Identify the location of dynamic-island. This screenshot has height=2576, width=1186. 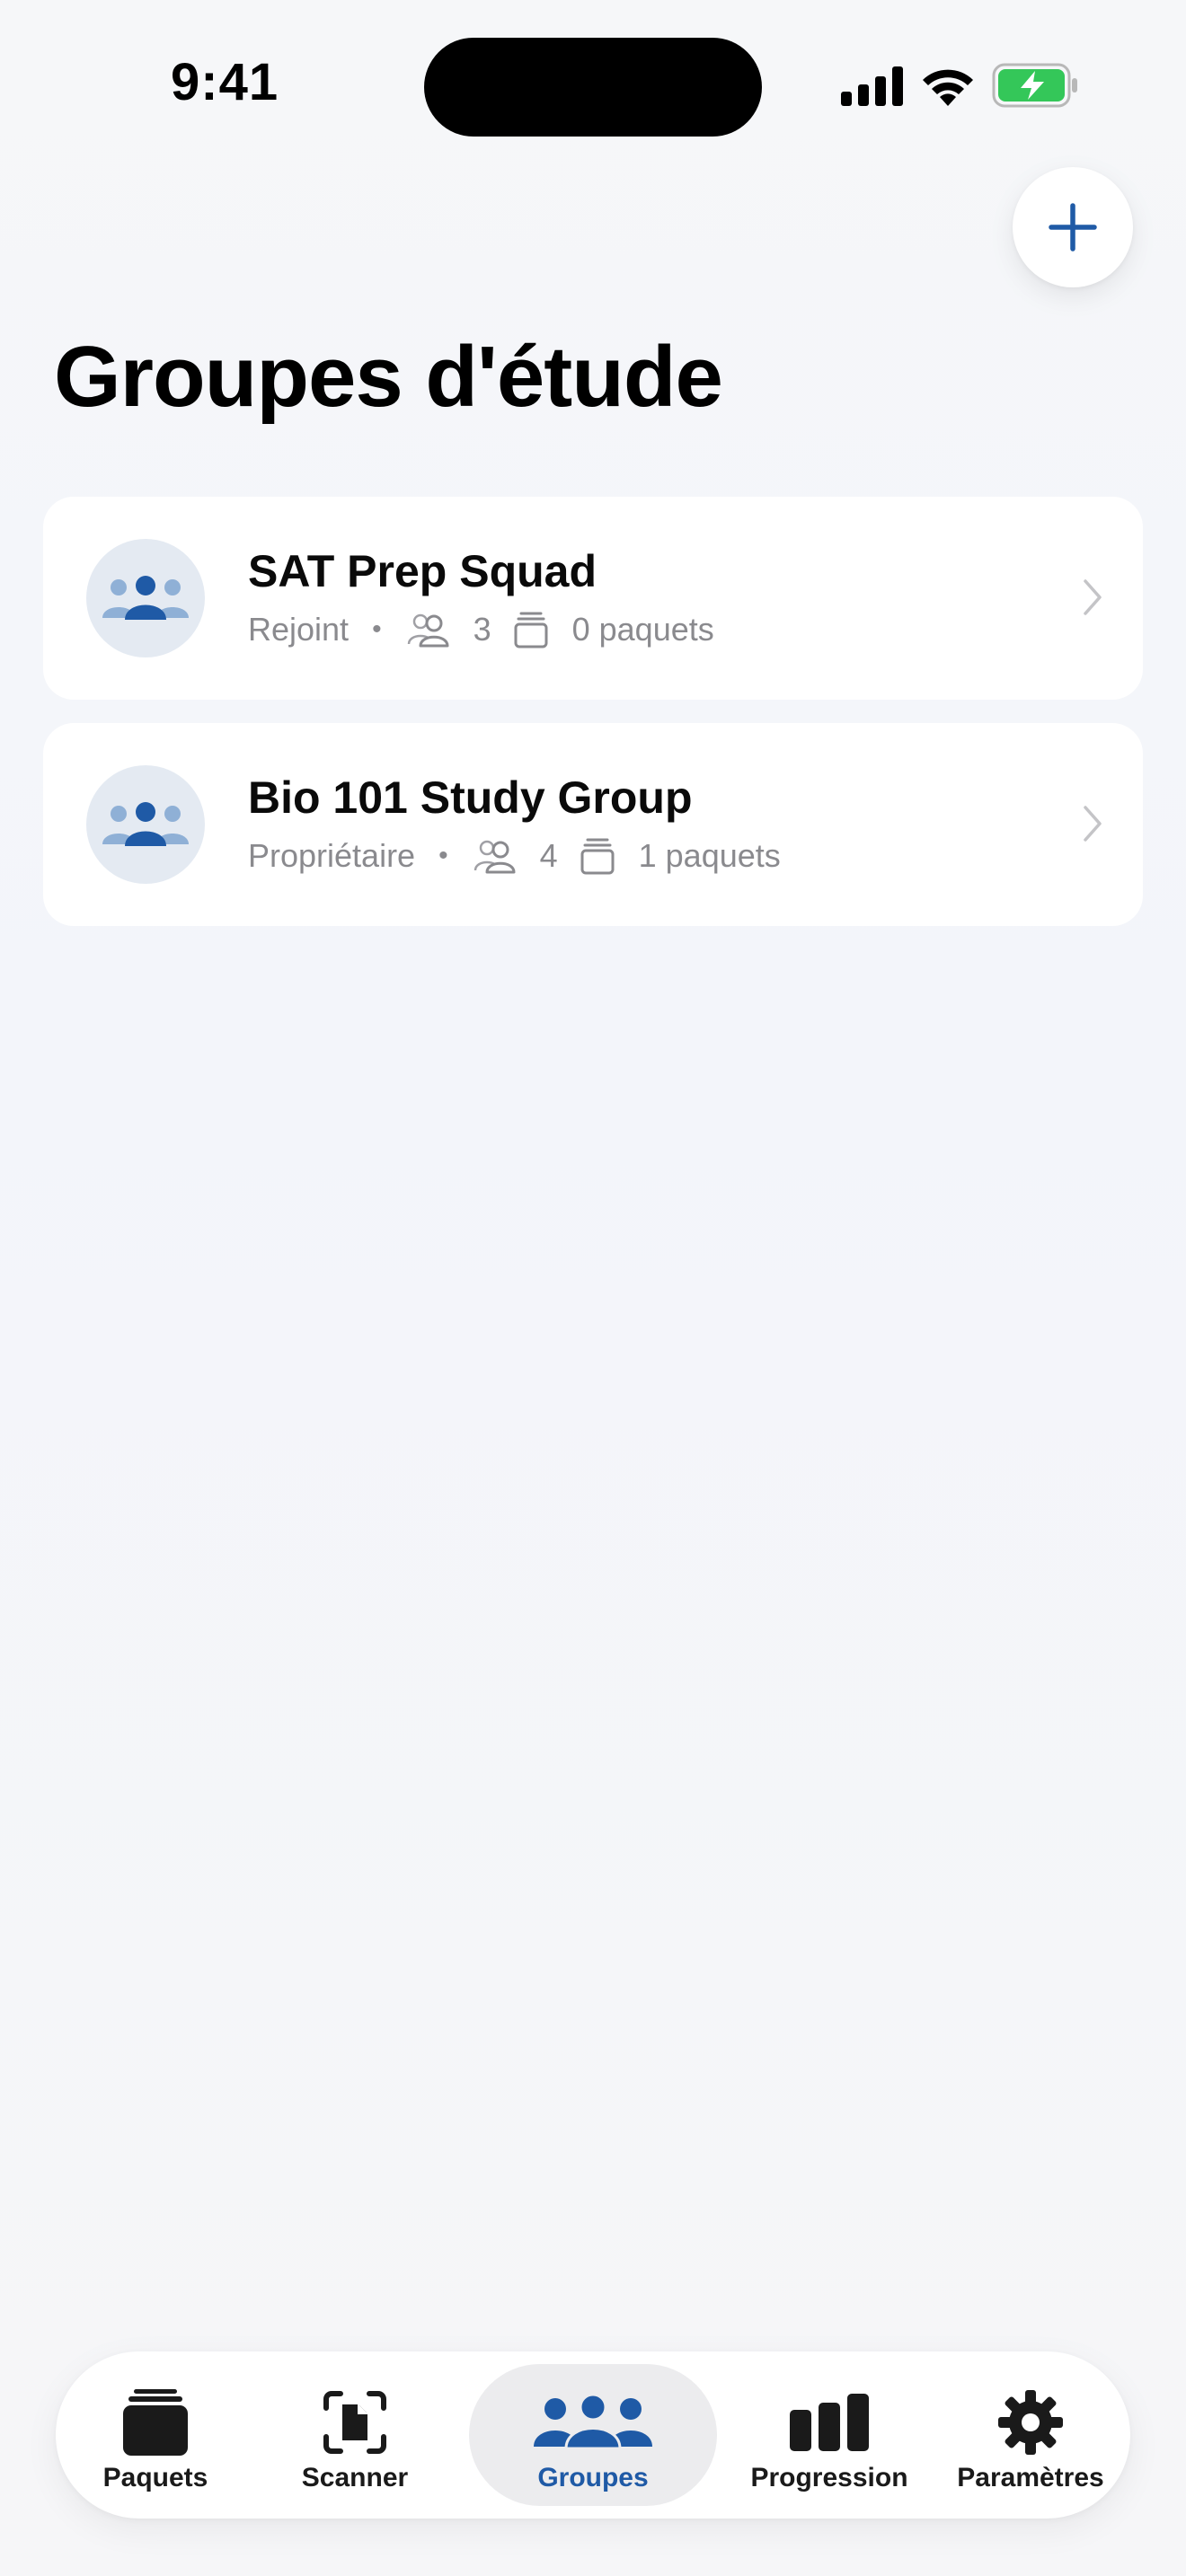
(593, 87).